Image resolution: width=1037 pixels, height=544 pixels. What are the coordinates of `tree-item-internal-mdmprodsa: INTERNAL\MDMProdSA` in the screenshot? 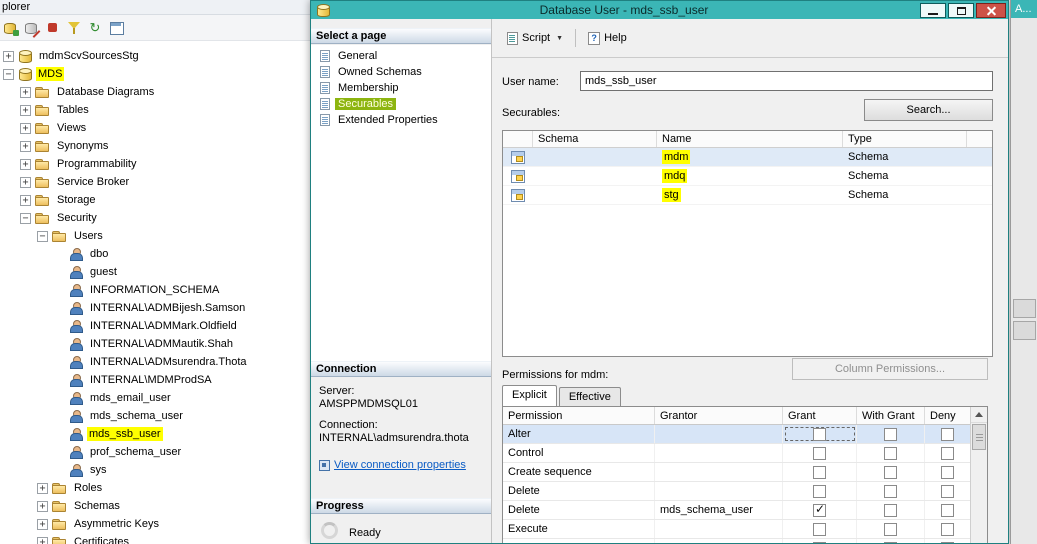 It's located at (155, 380).